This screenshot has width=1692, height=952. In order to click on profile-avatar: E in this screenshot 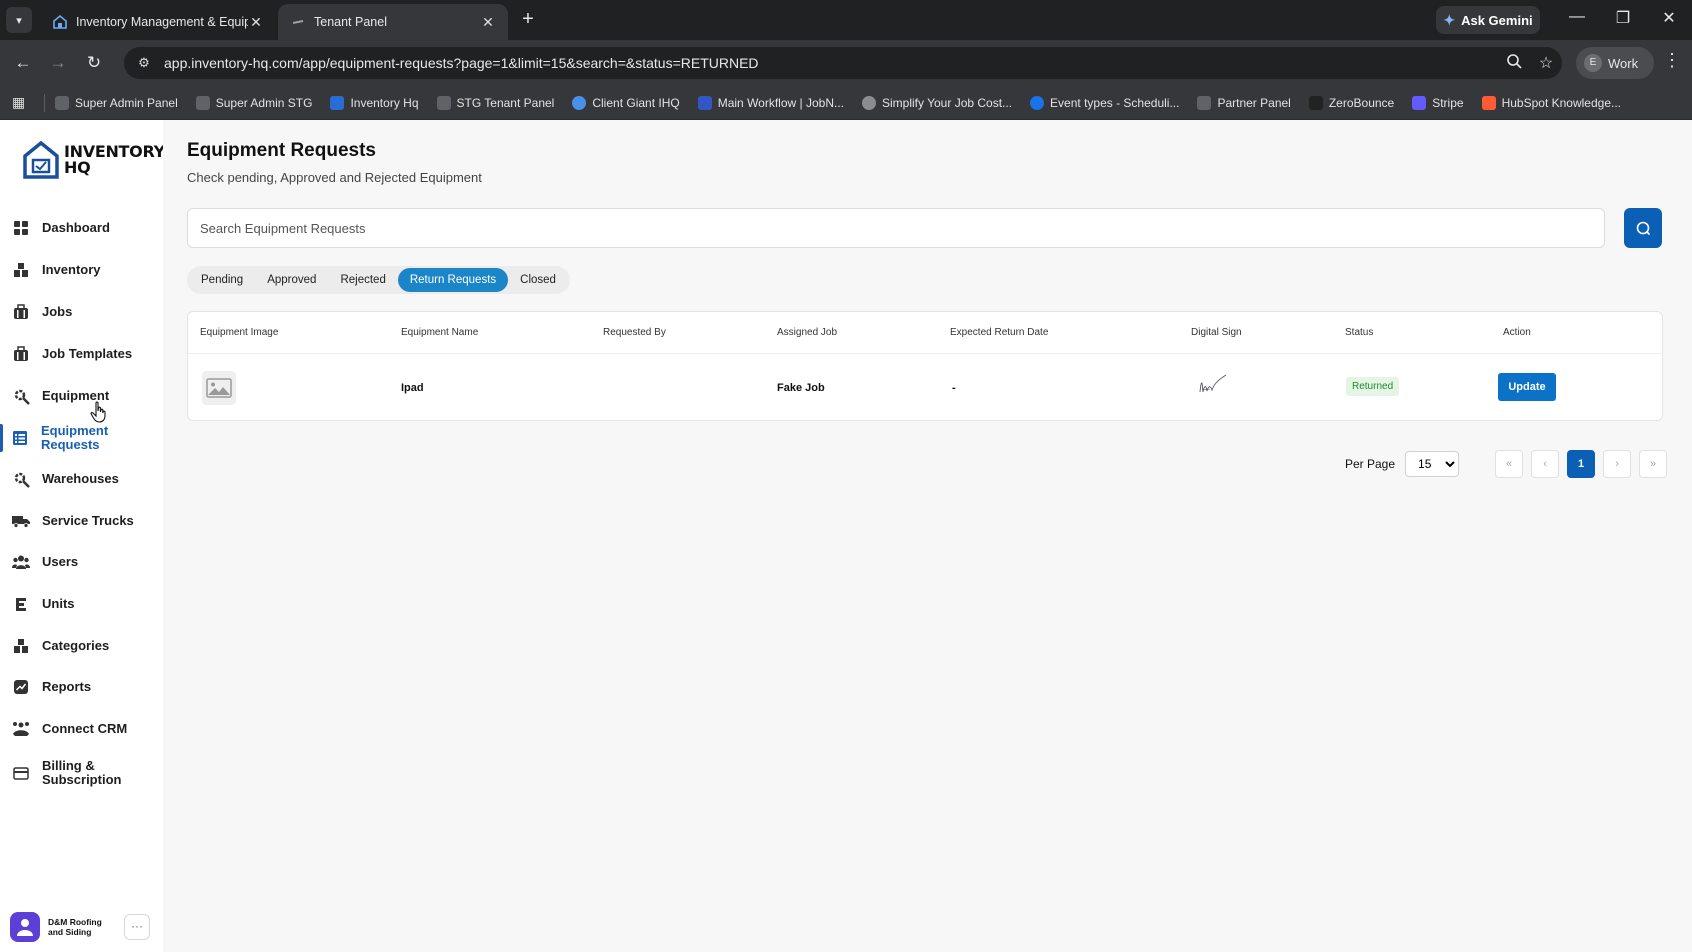, I will do `click(1593, 63)`.